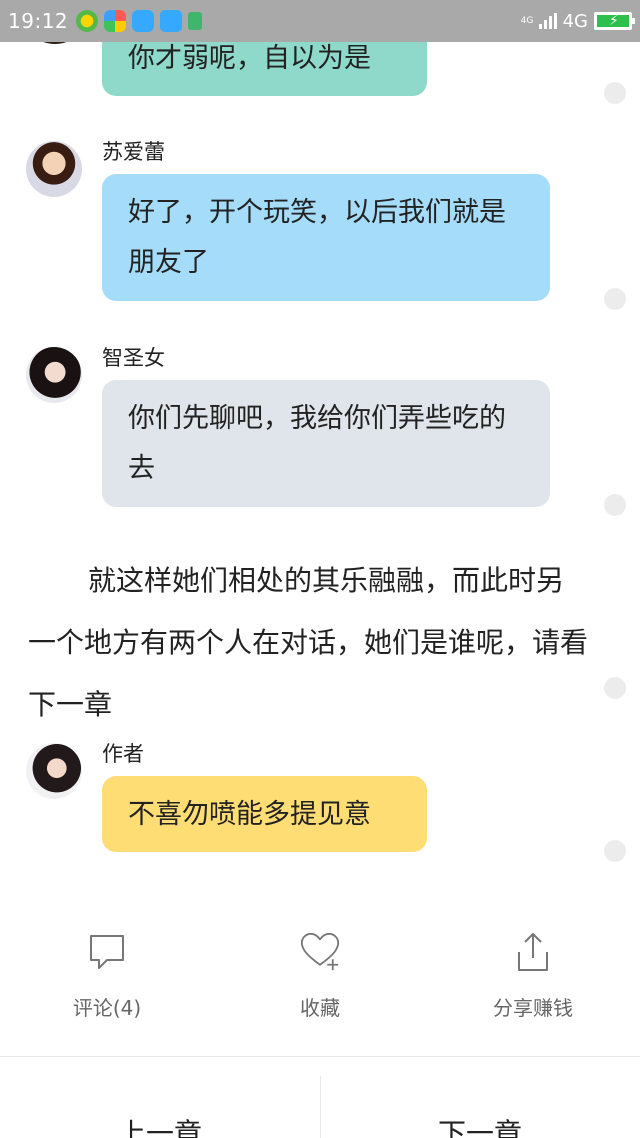 Image resolution: width=640 pixels, height=1138 pixels. Describe the element at coordinates (133, 152) in the screenshot. I see `speaker-name: 苏爱蕾` at that location.